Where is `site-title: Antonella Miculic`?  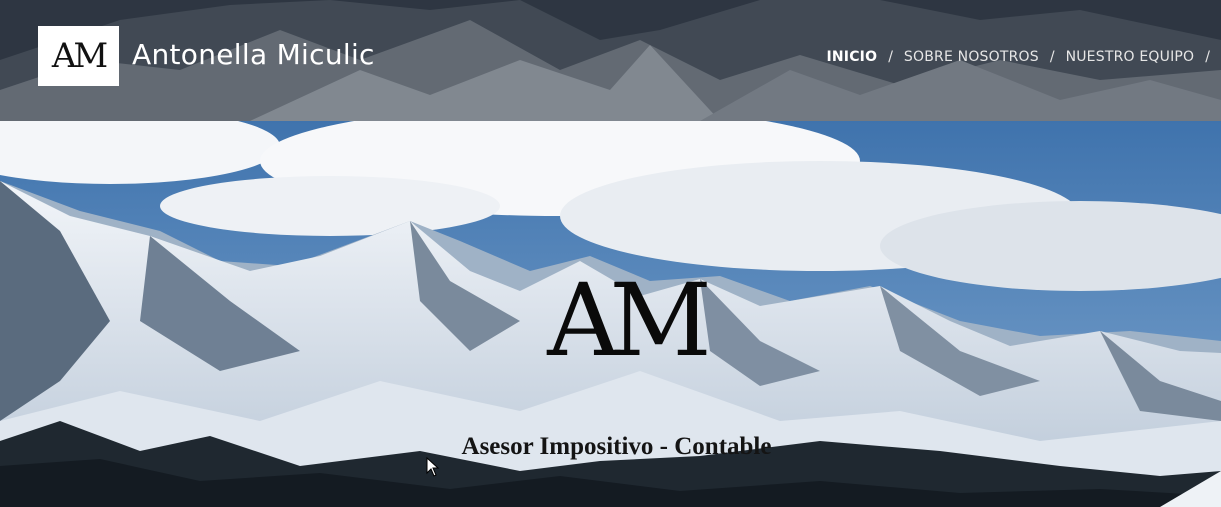 site-title: Antonella Miculic is located at coordinates (253, 54).